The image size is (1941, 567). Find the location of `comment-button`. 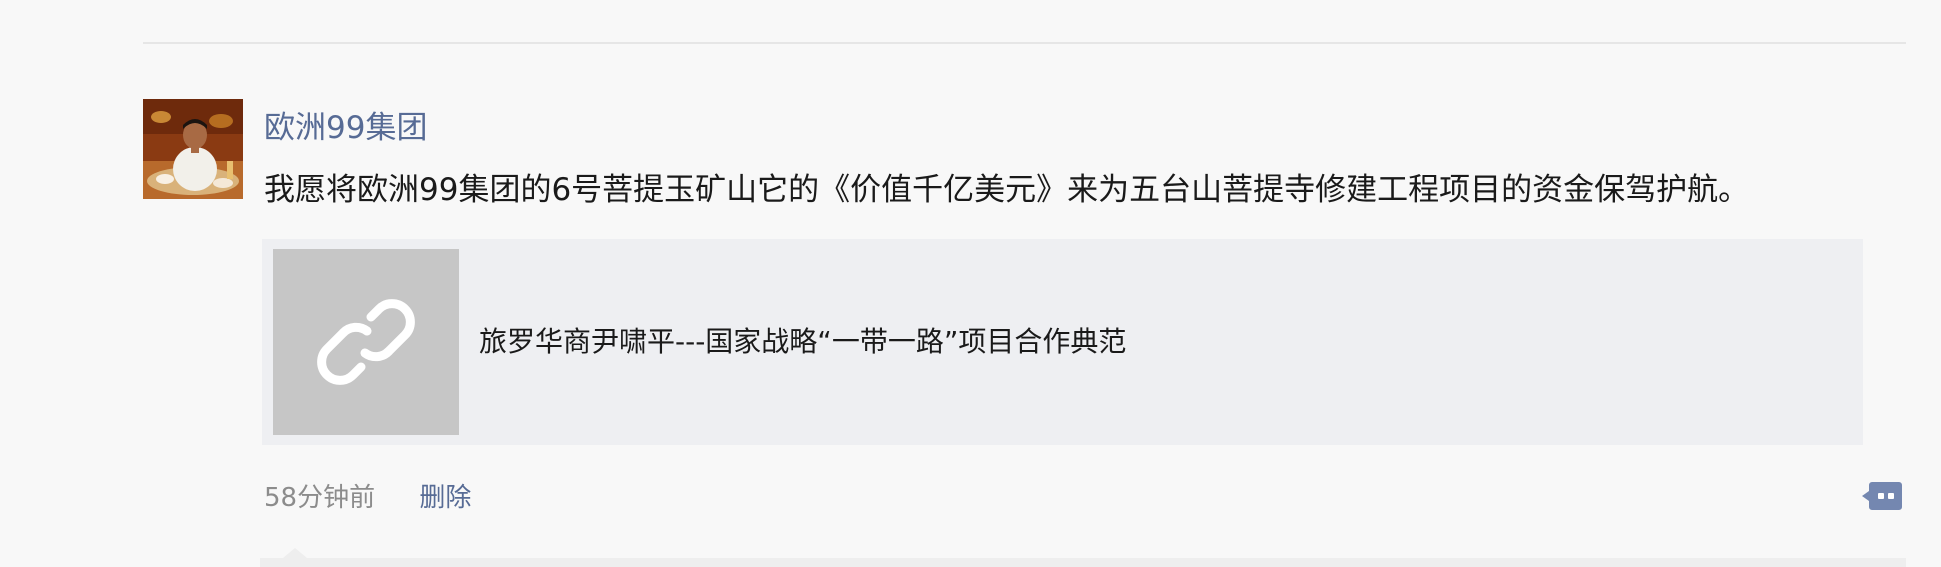

comment-button is located at coordinates (1882, 496).